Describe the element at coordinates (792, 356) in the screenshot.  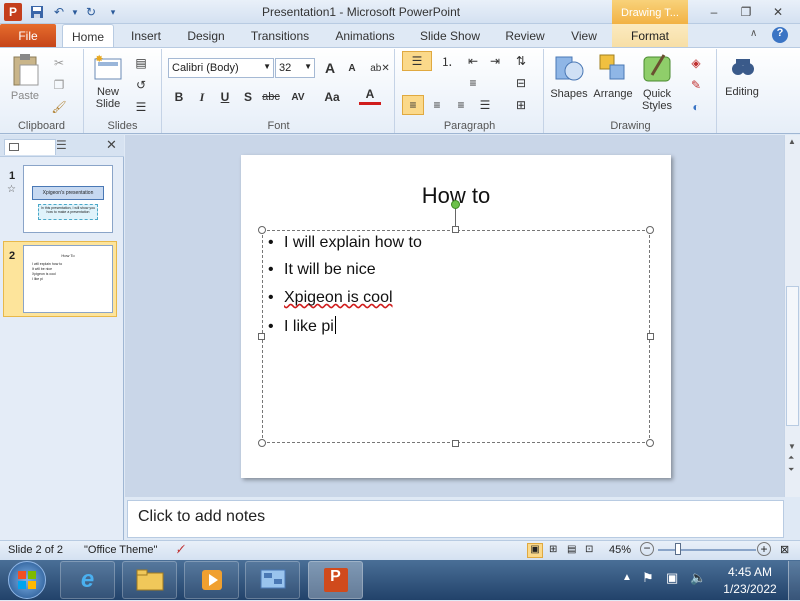
I see `scrollbar-thumb` at that location.